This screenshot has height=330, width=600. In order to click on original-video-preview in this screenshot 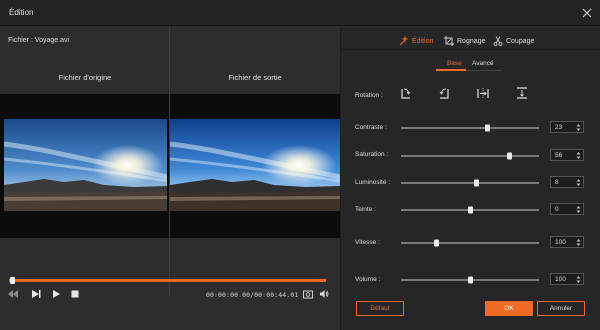, I will do `click(84, 166)`.